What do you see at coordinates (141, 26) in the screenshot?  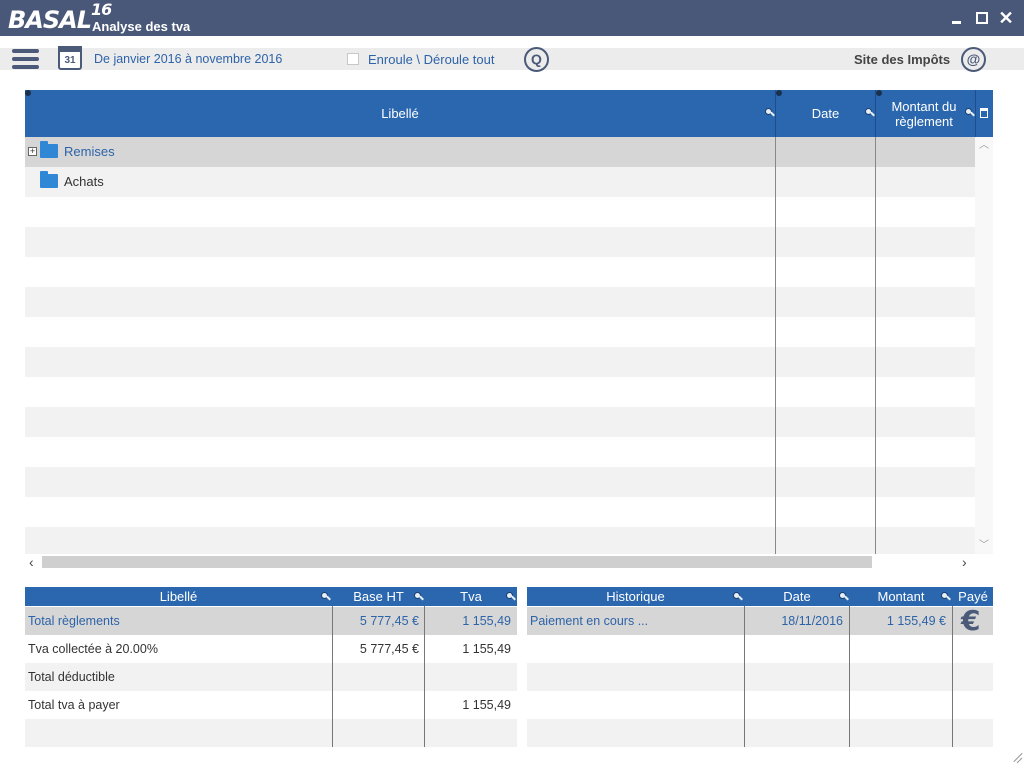 I see `window-title: Analyse des tva` at bounding box center [141, 26].